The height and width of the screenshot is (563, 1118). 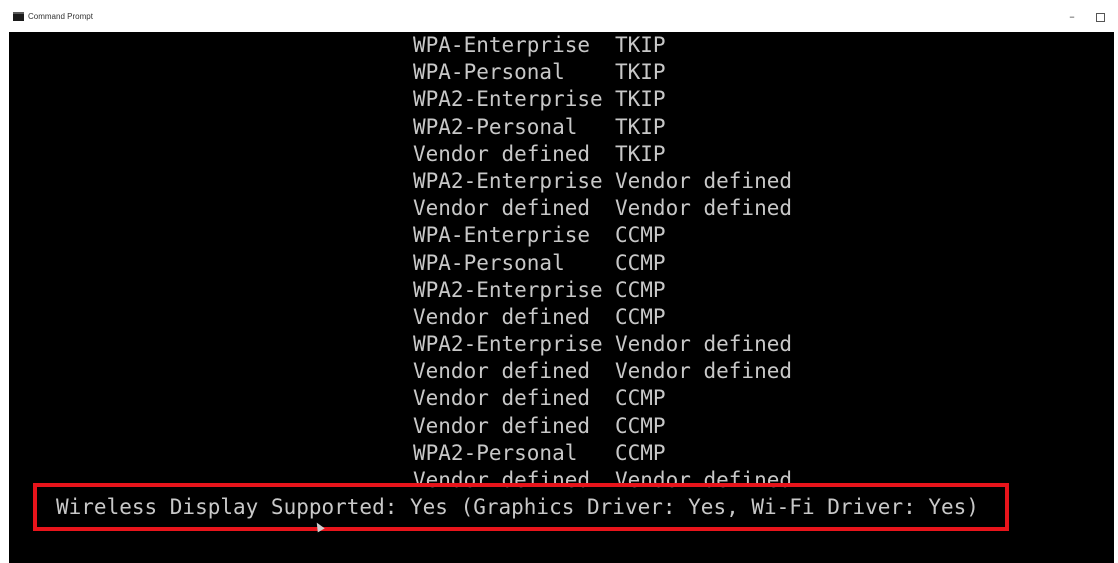 I want to click on minimize-icon: –, so click(x=1072, y=16).